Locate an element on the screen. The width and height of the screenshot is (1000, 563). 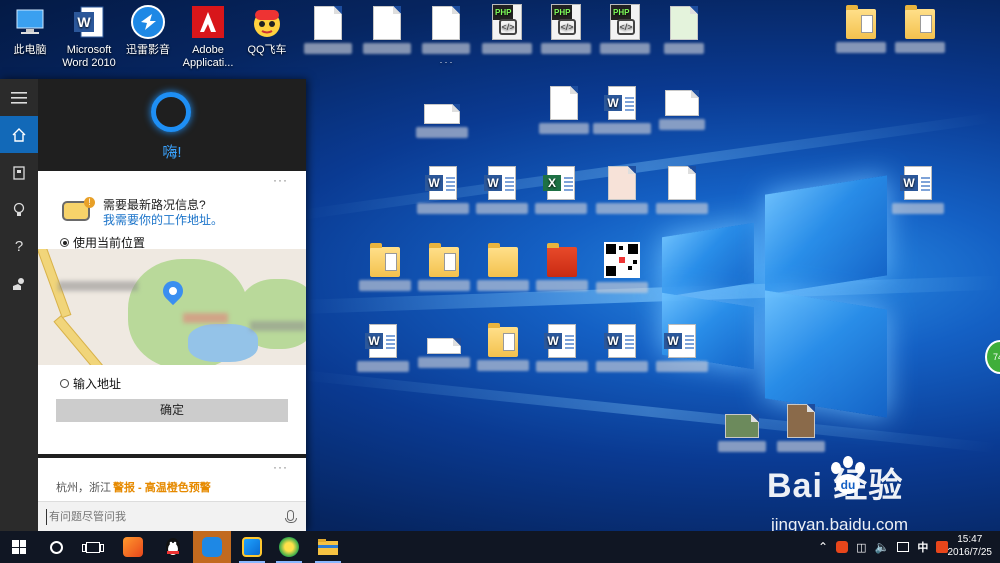
network-icon: ◫ is located at coordinates (861, 547).